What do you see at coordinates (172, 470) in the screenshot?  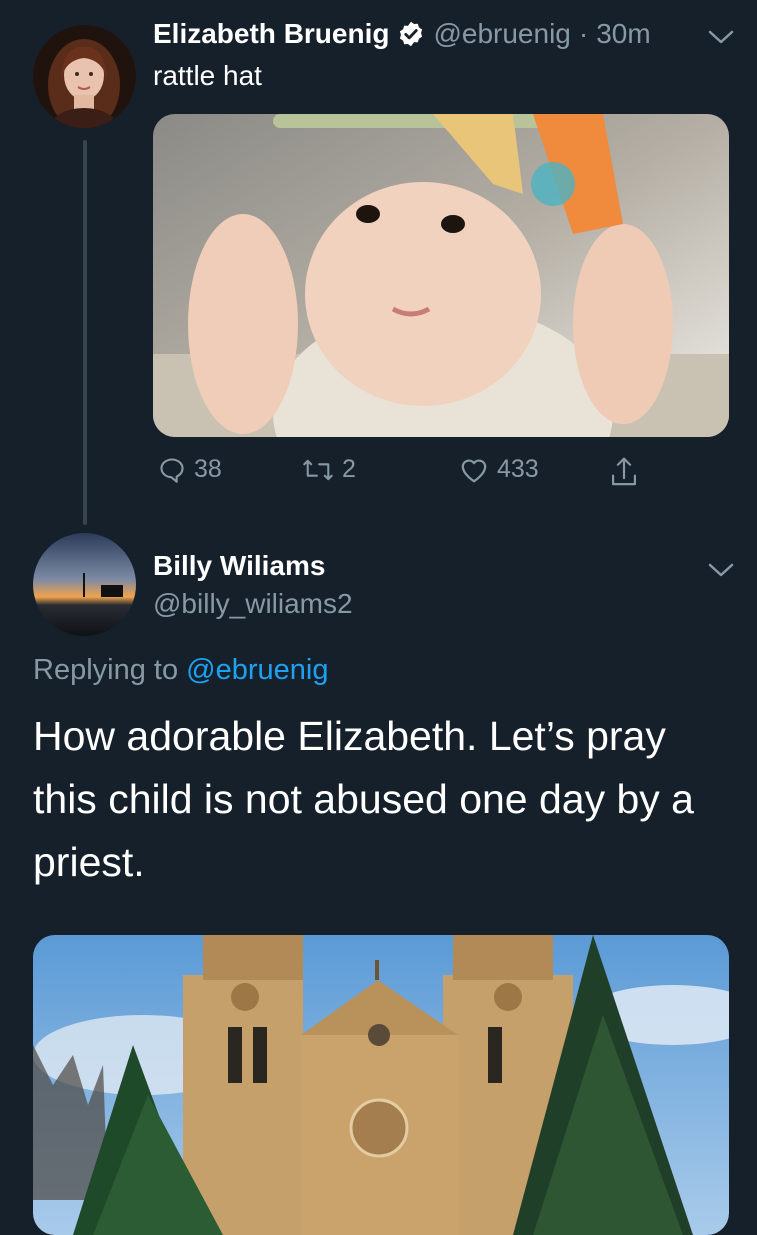 I see `speech-bubble-icon` at bounding box center [172, 470].